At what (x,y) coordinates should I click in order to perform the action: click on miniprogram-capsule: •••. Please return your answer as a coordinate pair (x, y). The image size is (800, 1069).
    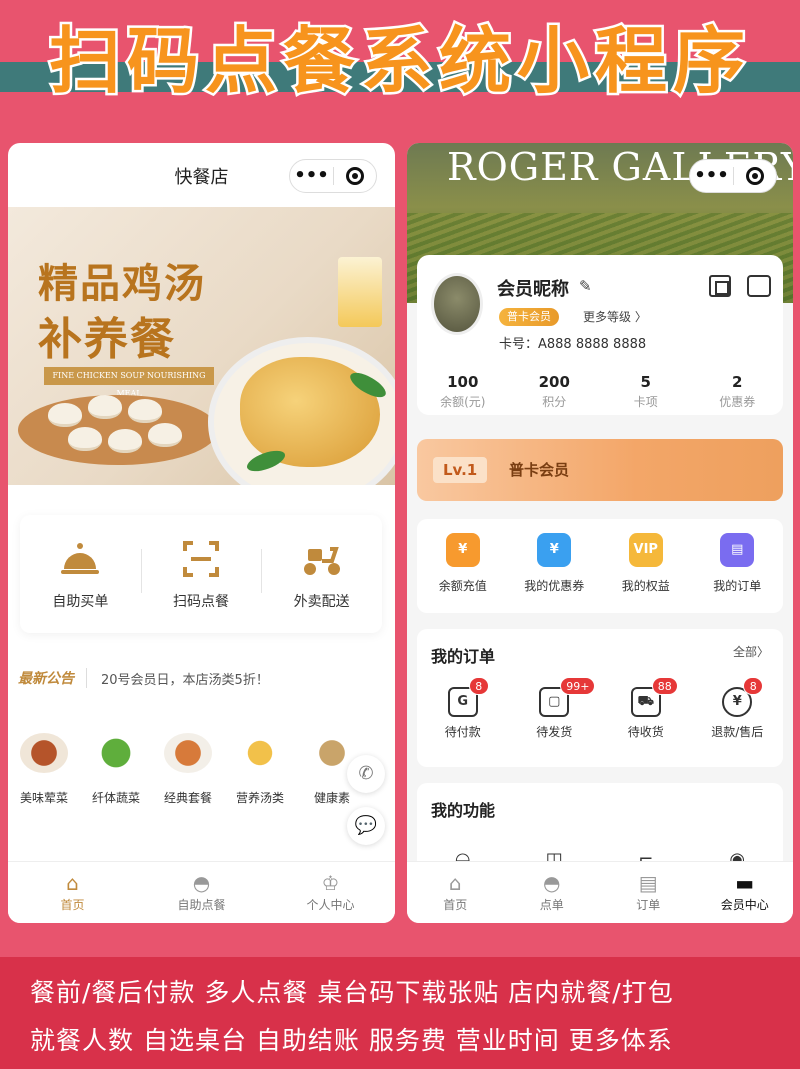
    Looking at the image, I should click on (733, 176).